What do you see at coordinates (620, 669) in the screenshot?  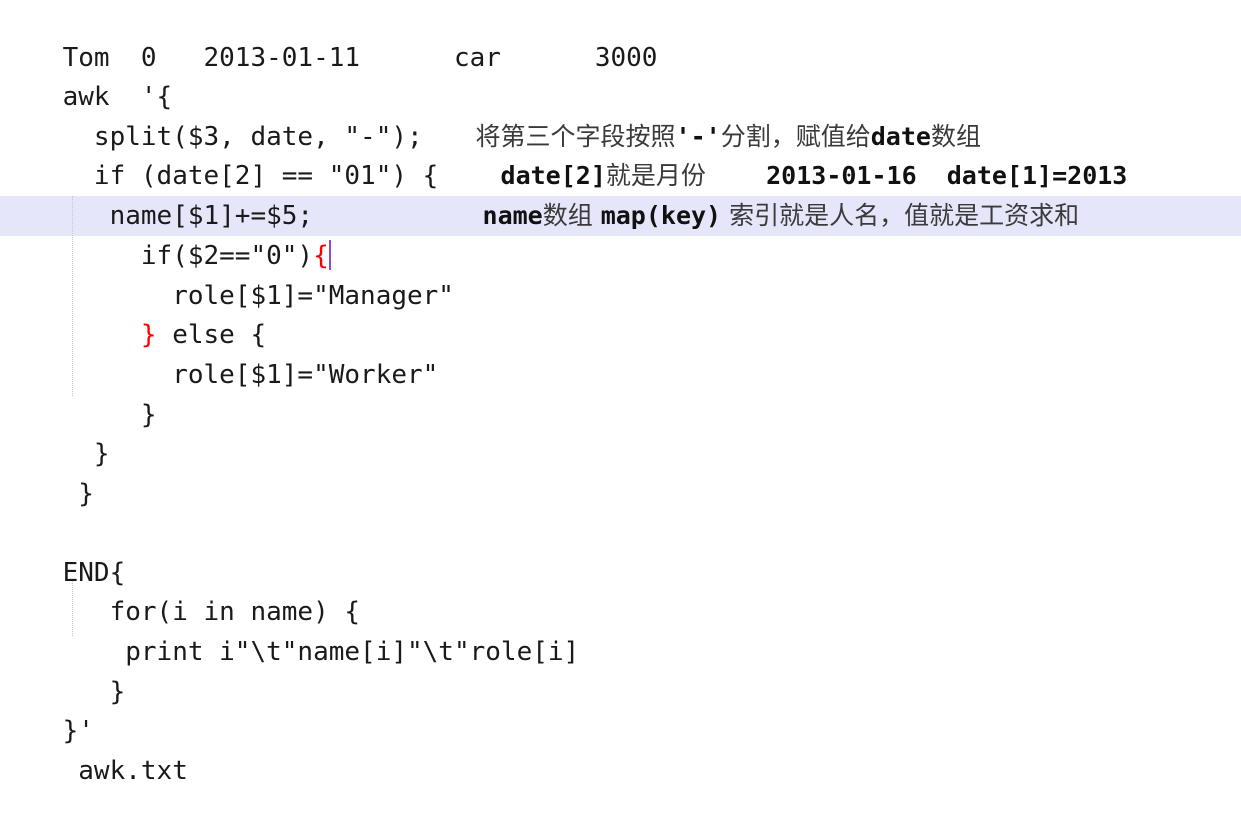 I see `code-line-17: }` at bounding box center [620, 669].